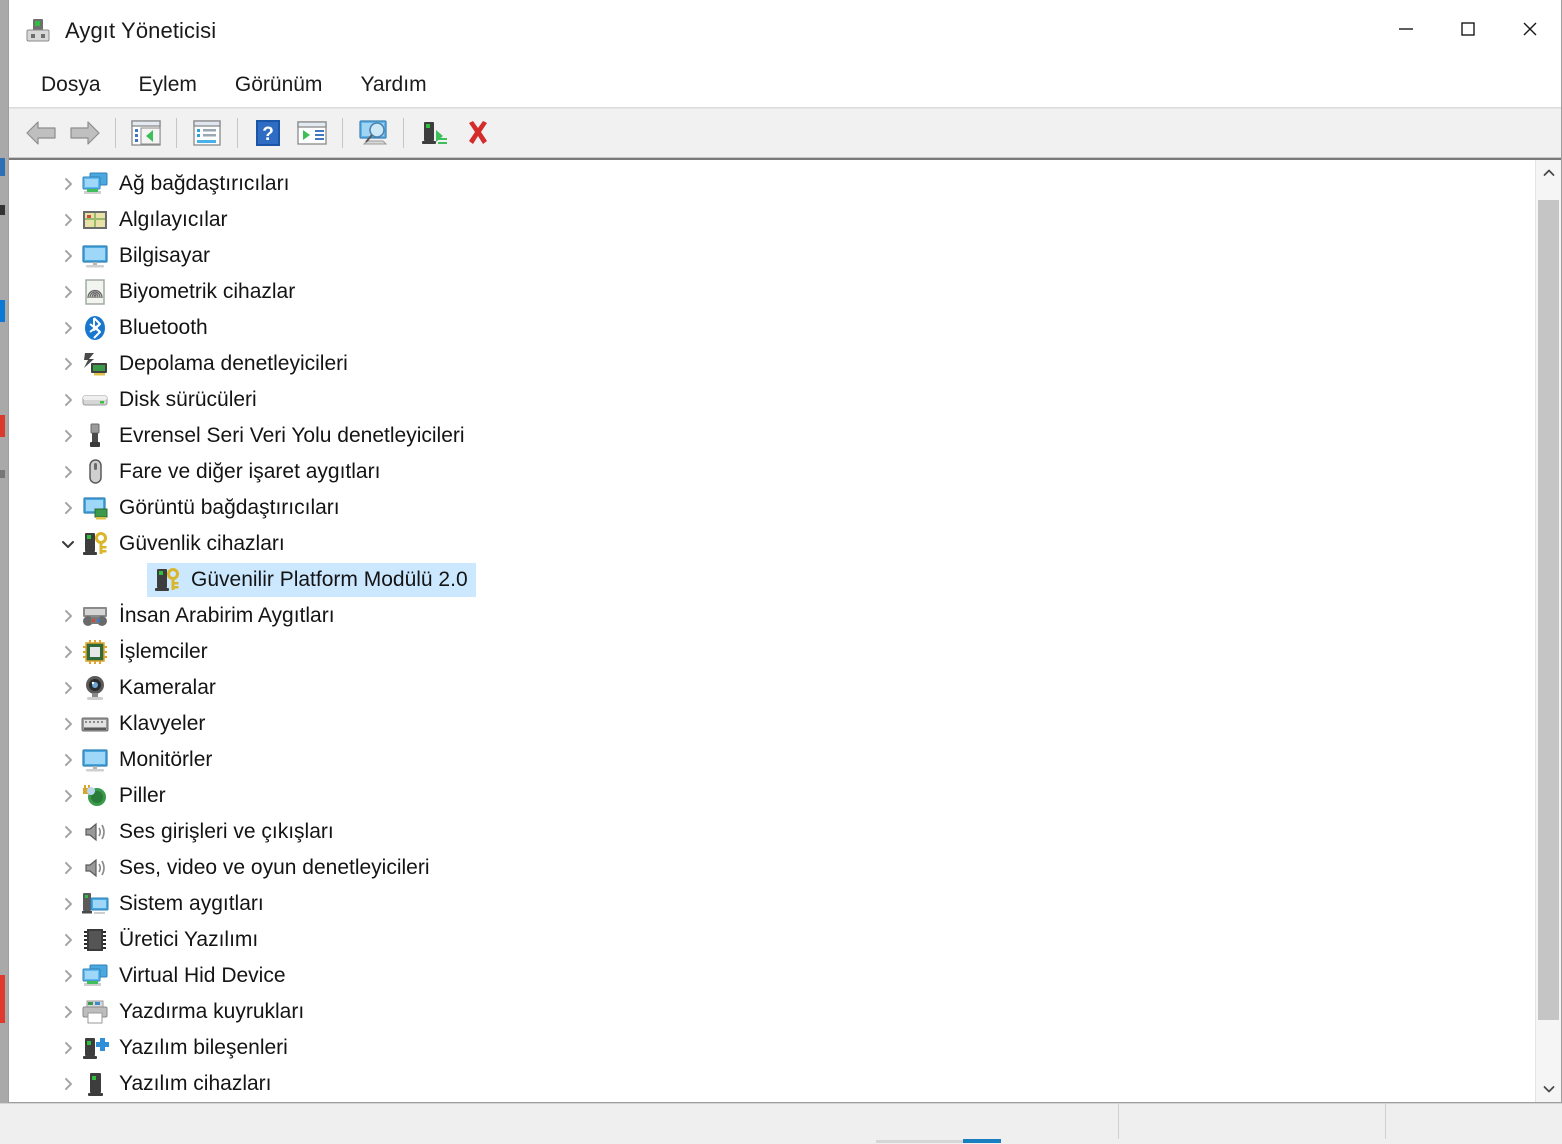  Describe the element at coordinates (207, 133) in the screenshot. I see `properties-icon` at that location.